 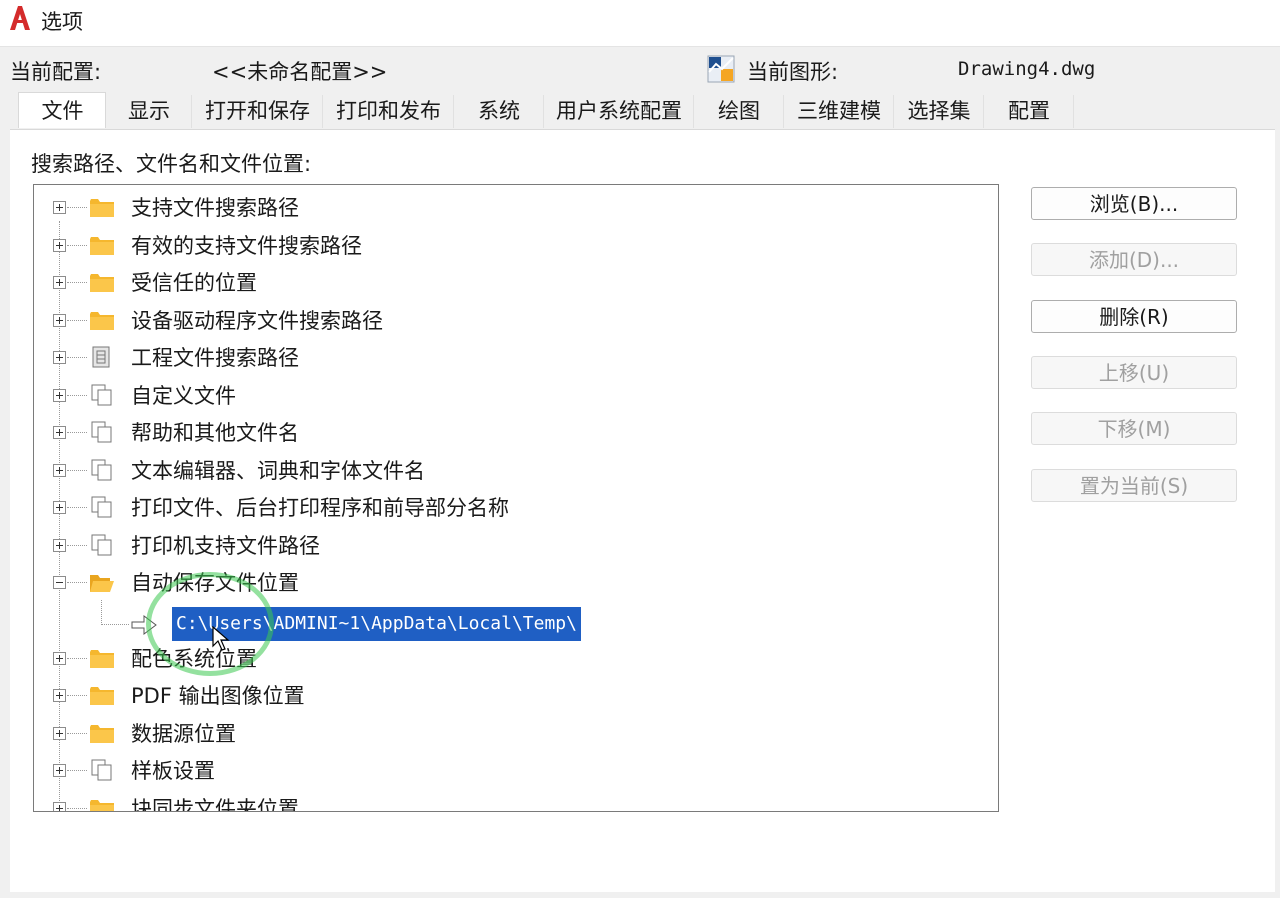 I want to click on tree-node-label: 打印文件、后台打印程序和前导部分名称, so click(x=320, y=508).